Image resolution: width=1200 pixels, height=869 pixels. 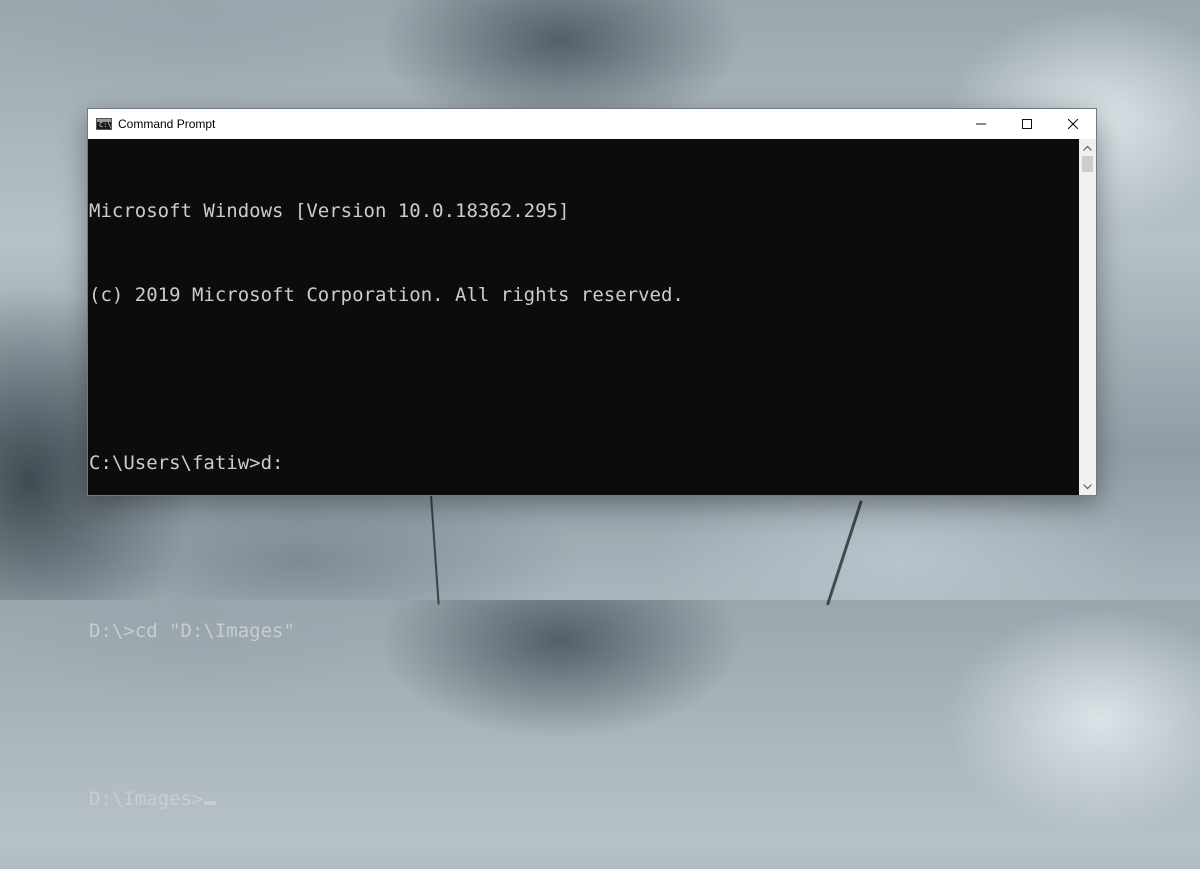 I want to click on chevron-down-icon, so click(x=1087, y=486).